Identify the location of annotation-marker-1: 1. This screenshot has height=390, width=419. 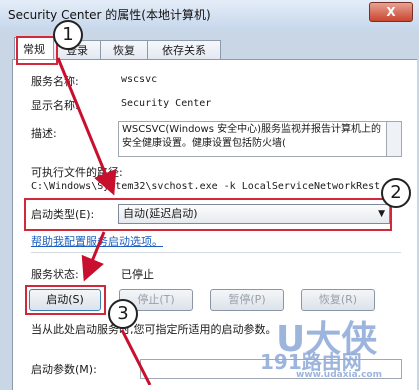
(68, 35).